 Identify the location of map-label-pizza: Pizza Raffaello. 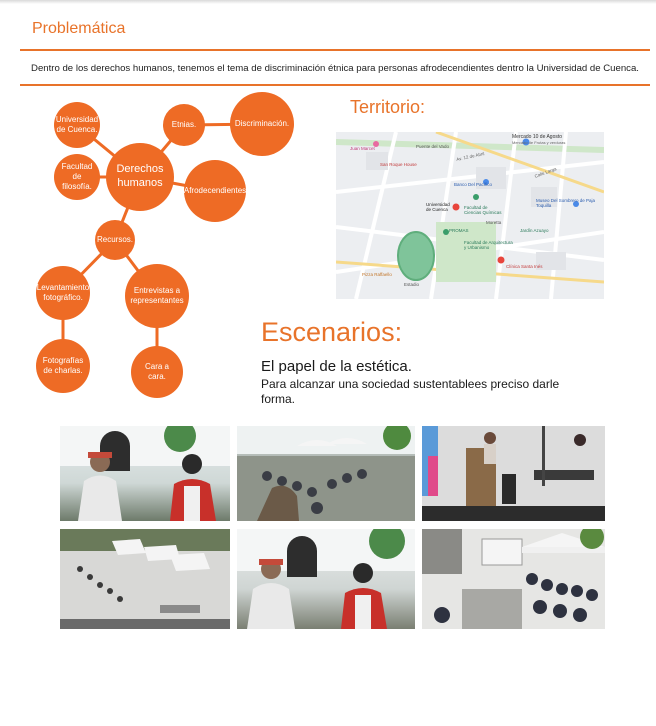
(377, 274).